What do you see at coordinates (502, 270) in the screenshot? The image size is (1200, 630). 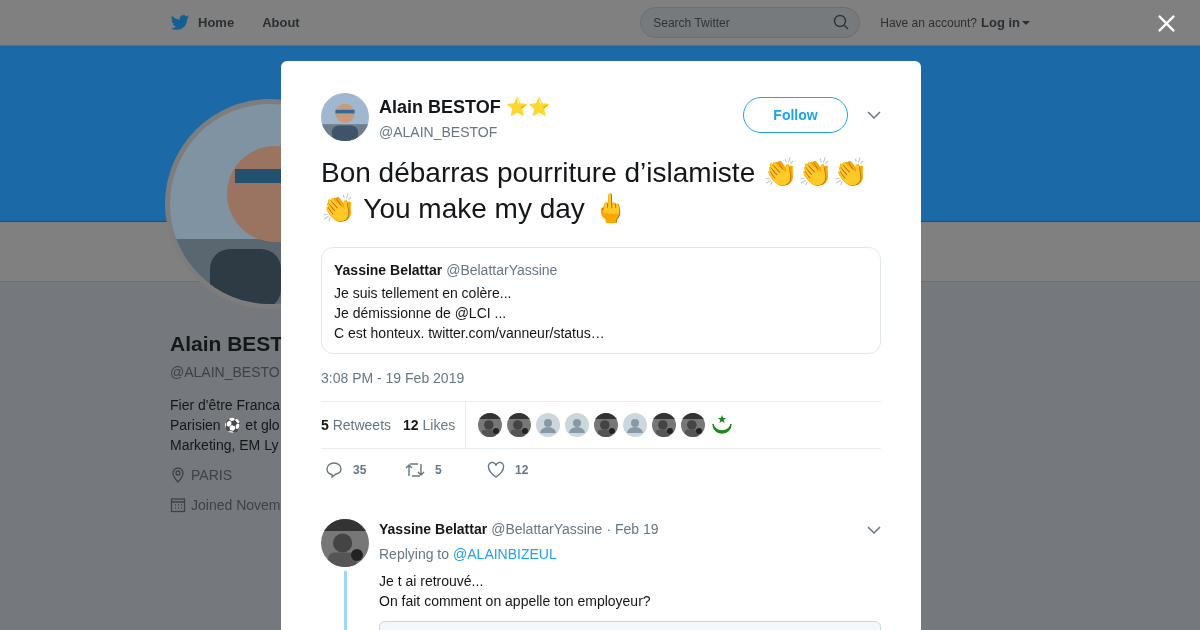 I see `quoted-author-handle: @BelattarYassine` at bounding box center [502, 270].